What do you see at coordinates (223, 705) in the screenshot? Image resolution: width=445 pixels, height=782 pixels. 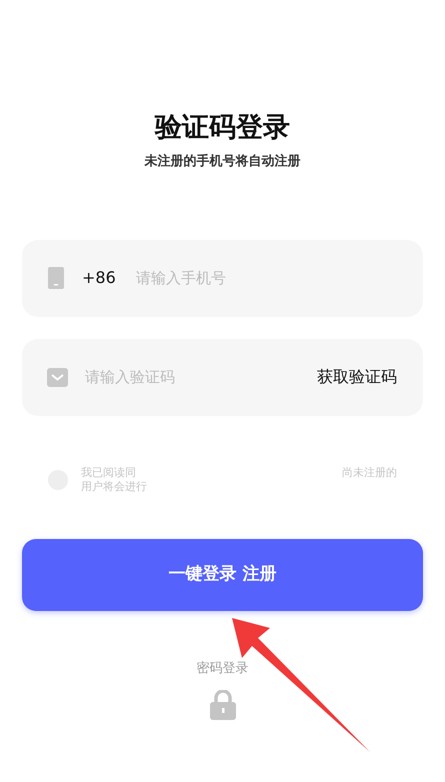 I see `lock-icon` at bounding box center [223, 705].